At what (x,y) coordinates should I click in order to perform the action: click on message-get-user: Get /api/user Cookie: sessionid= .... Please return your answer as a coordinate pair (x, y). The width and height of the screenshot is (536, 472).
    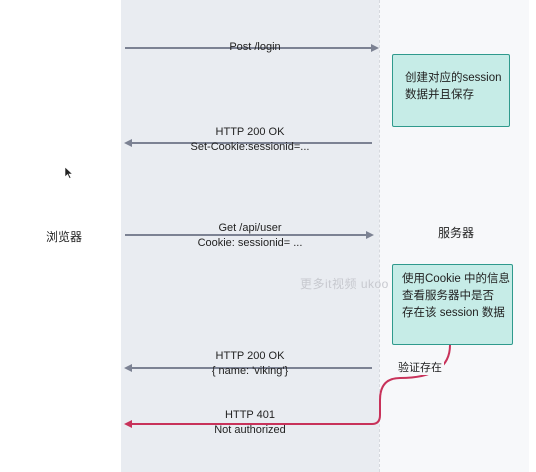
    Looking at the image, I should click on (250, 236).